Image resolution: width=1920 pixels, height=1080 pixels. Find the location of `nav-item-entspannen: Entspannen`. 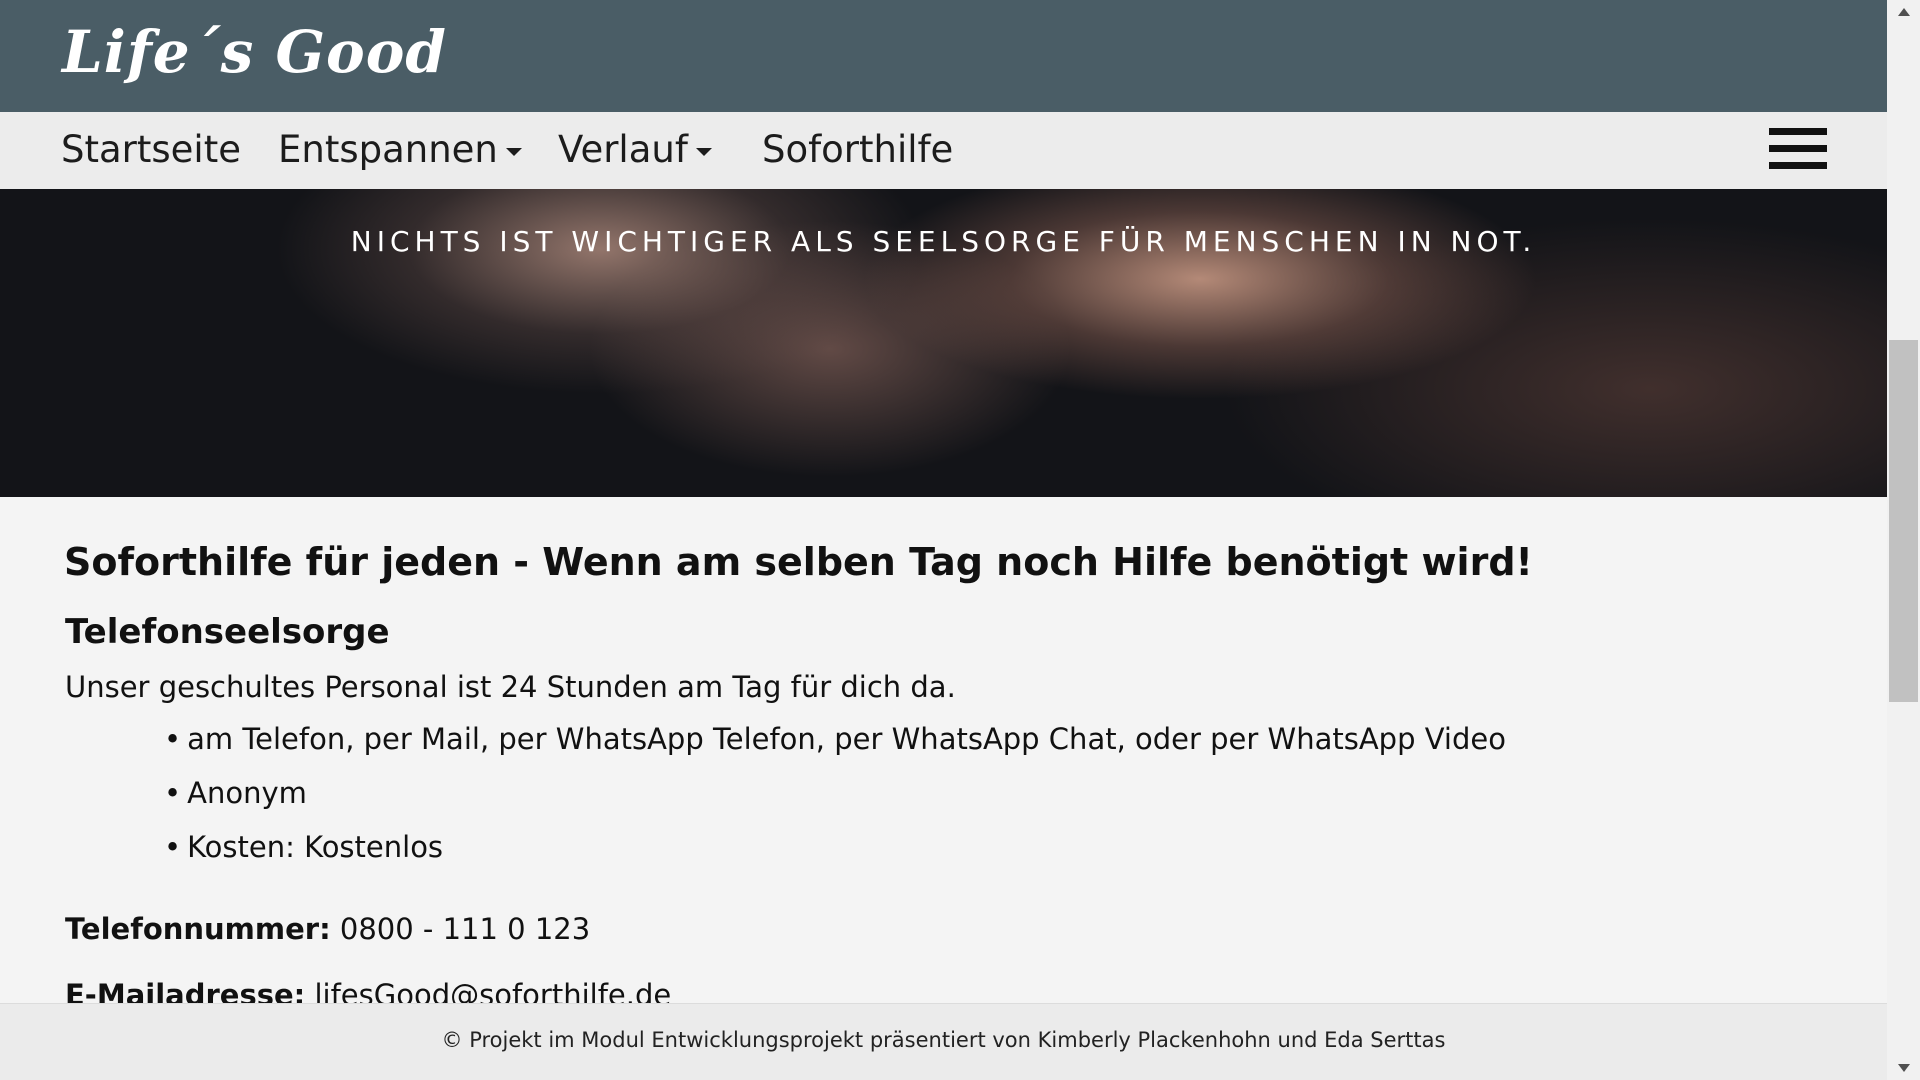

nav-item-entspannen: Entspannen is located at coordinates (400, 149).